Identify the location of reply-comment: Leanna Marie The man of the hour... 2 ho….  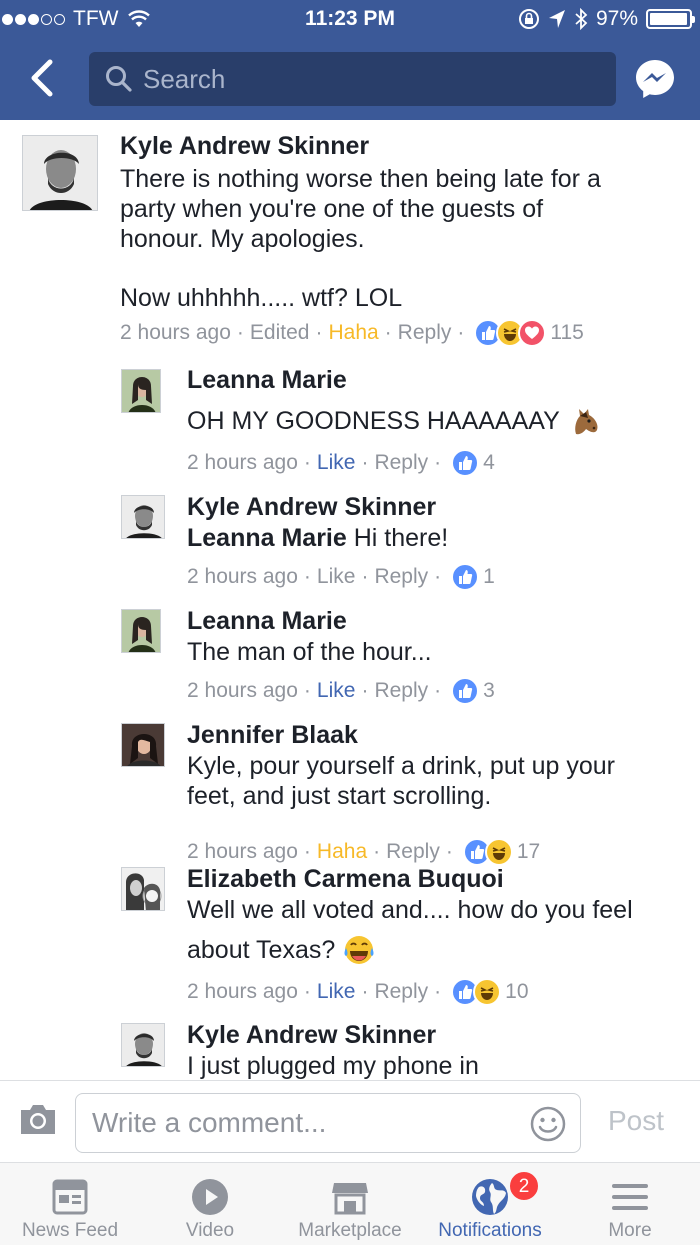
(350, 657).